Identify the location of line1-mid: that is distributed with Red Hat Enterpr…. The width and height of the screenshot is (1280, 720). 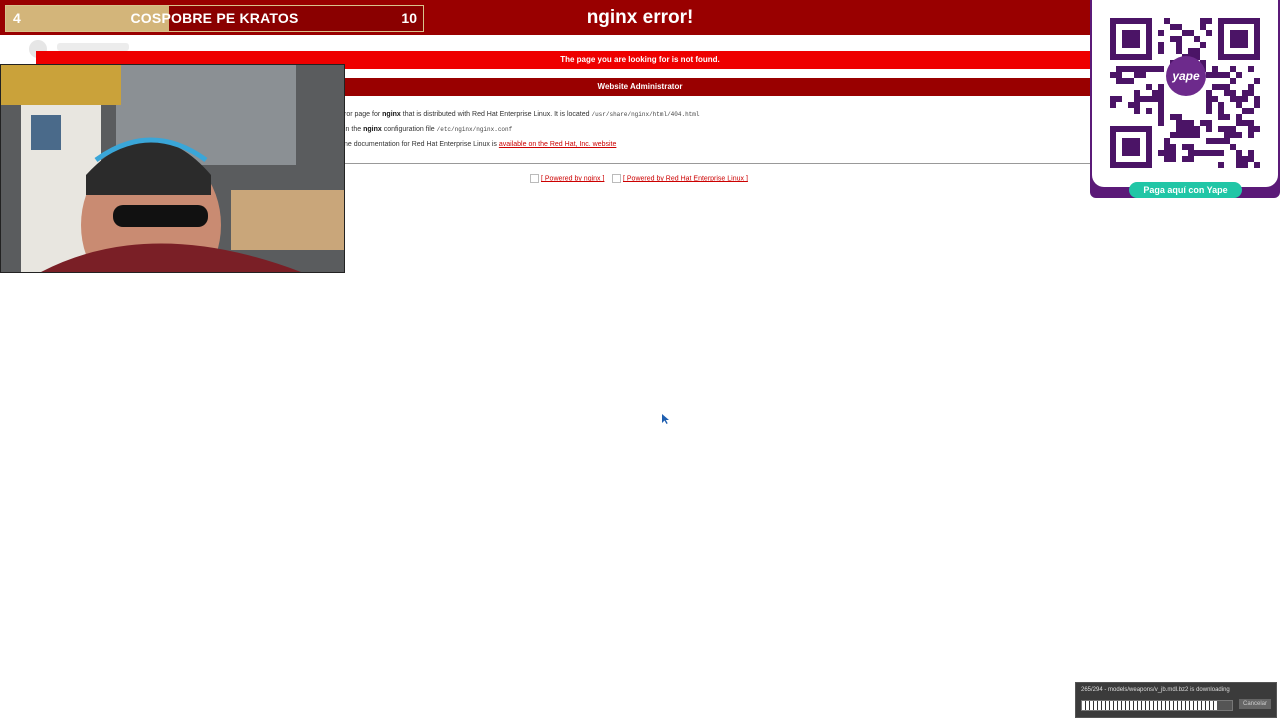
(496, 114).